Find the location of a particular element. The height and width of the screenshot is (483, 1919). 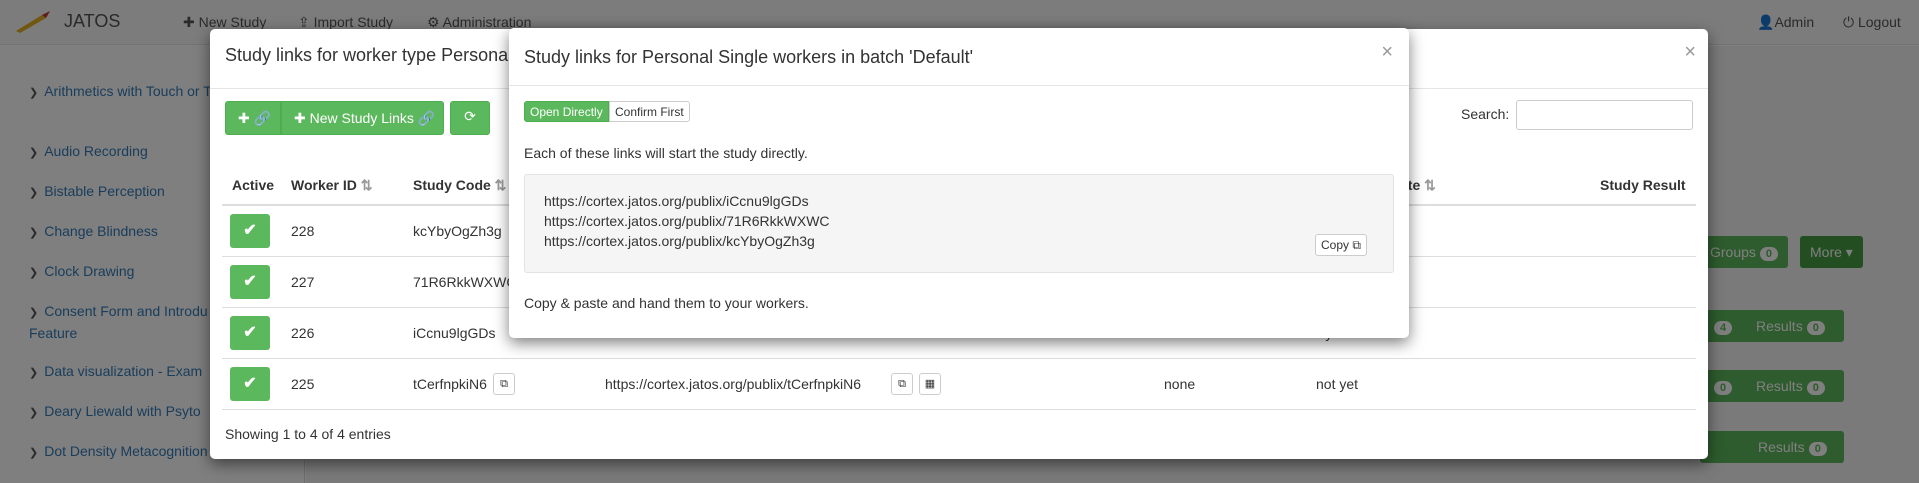

study-code: kcYbyOgZh3g is located at coordinates (457, 231).